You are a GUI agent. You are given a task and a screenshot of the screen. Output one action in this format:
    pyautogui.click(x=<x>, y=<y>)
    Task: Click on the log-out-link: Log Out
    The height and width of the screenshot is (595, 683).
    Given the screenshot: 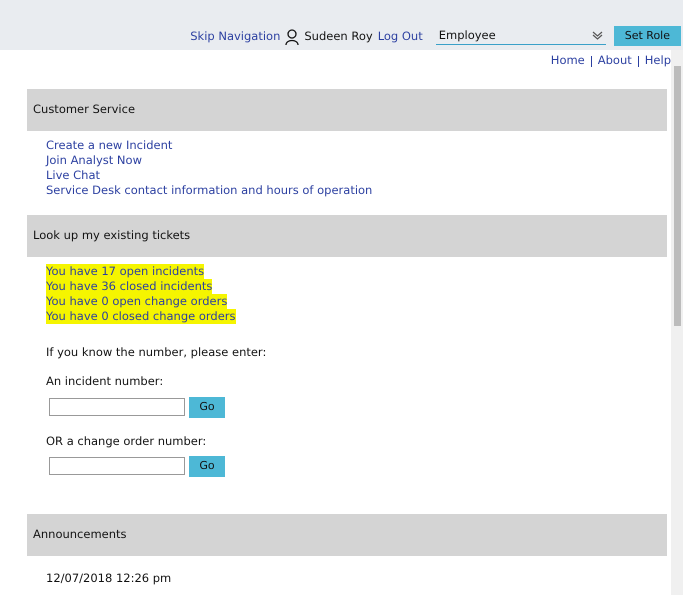 What is the action you would take?
    pyautogui.click(x=400, y=36)
    